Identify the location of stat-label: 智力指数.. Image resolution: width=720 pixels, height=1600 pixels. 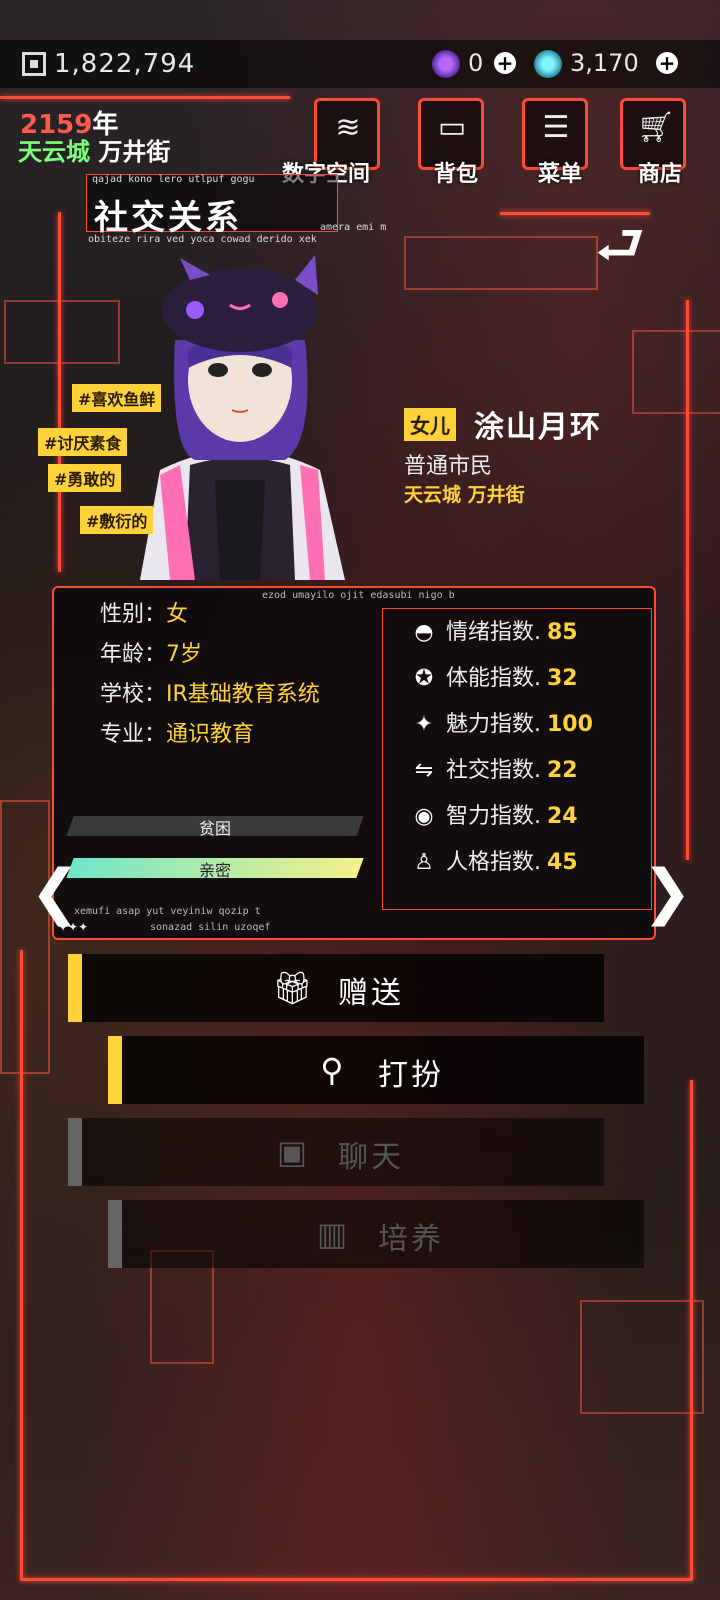
(493, 816).